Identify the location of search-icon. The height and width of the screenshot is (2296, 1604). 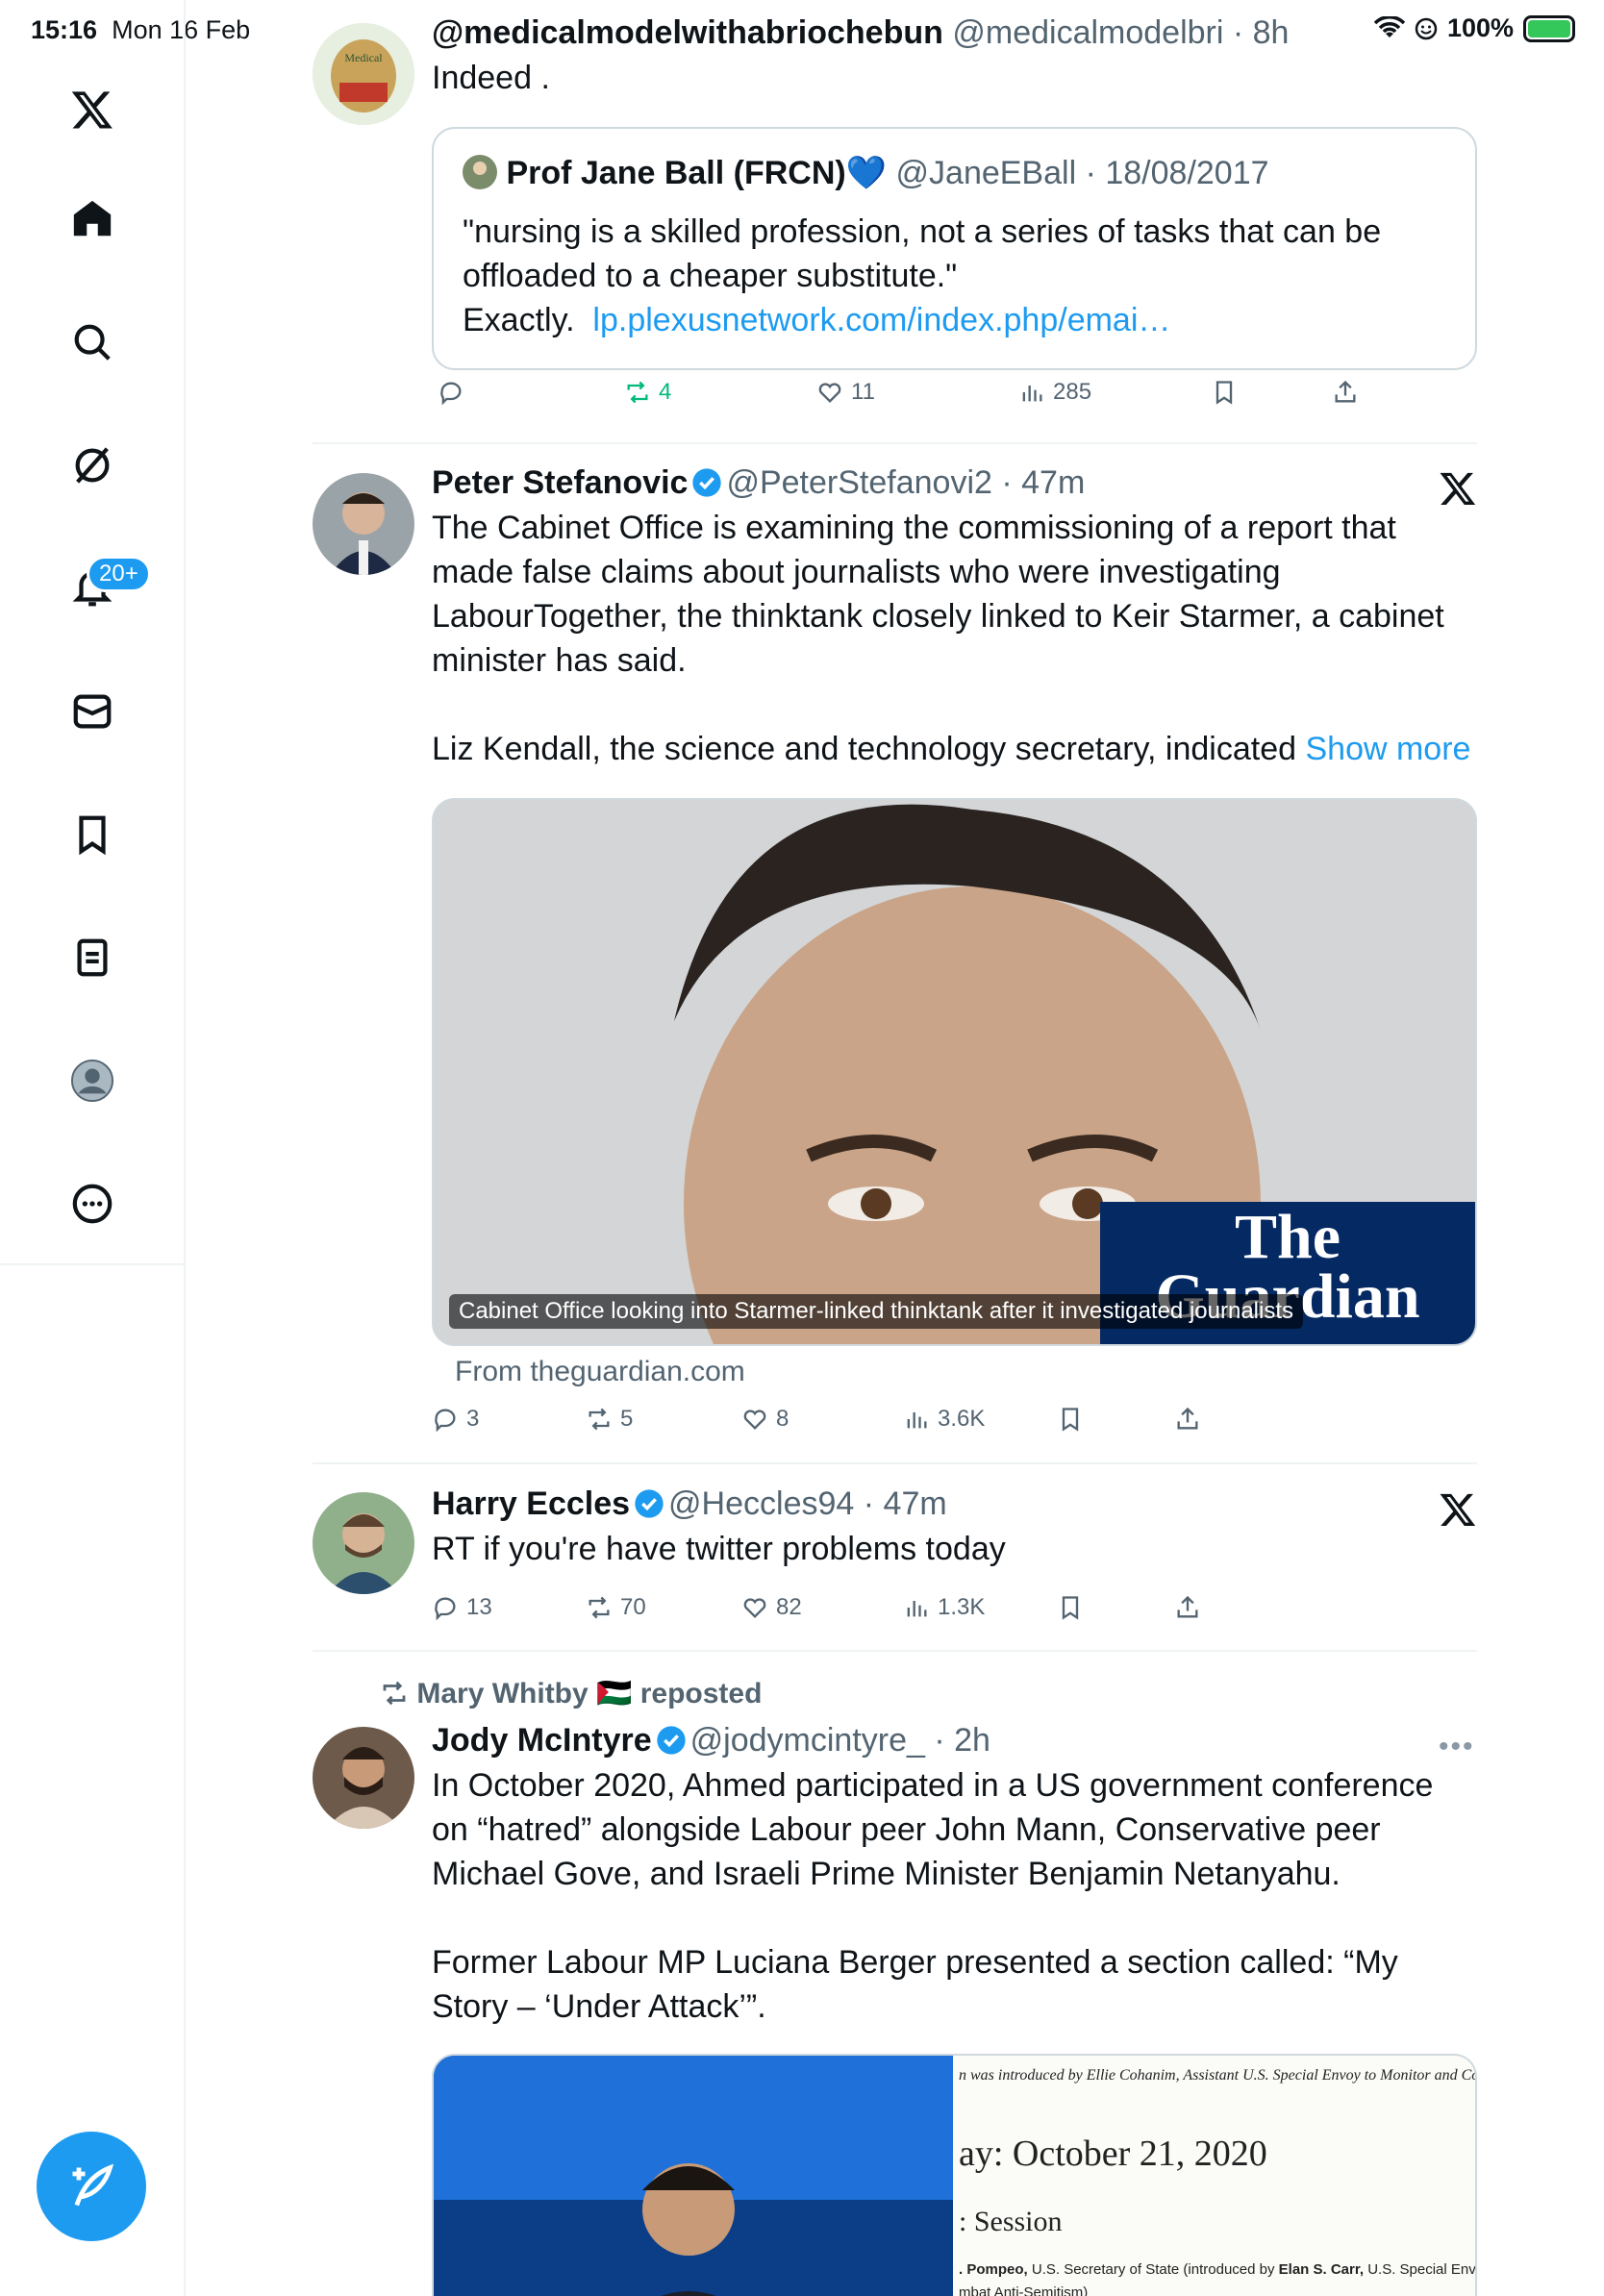
(92, 342).